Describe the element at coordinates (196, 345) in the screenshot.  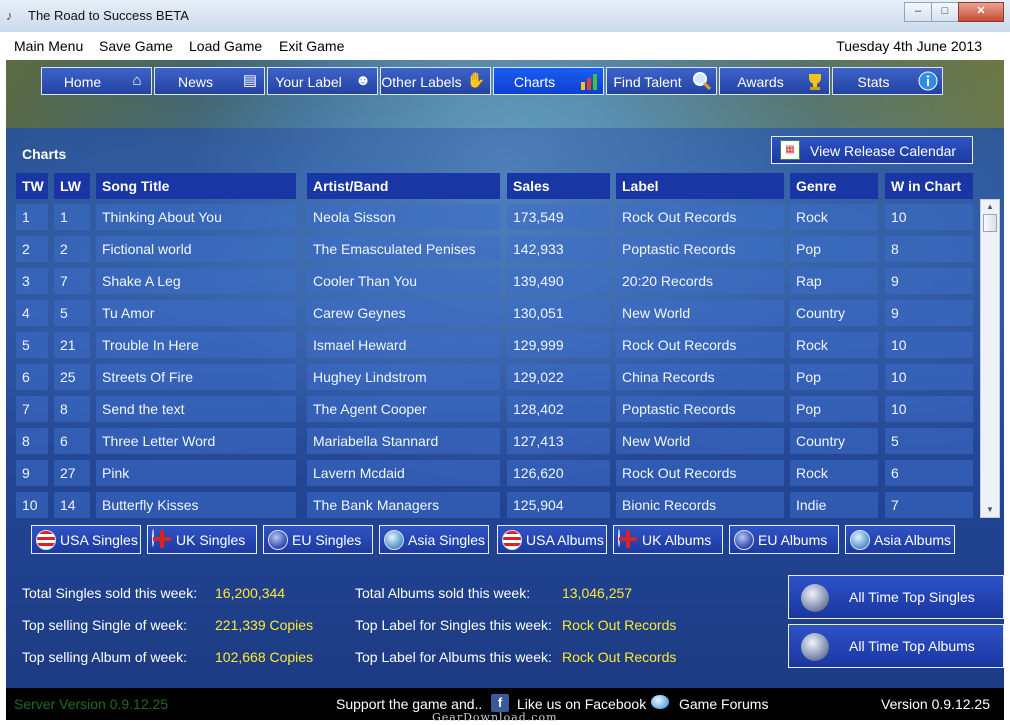
I see `cell-col-song-title: Trouble In Here` at that location.